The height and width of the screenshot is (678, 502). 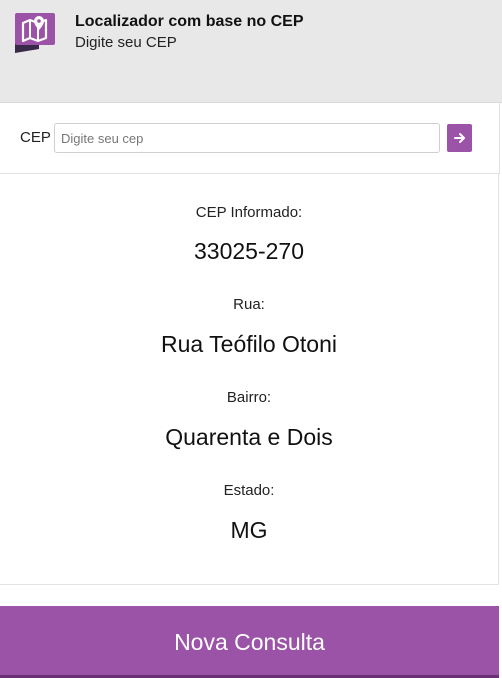 I want to click on street-result-value: Rua Teófilo Otoni, so click(x=248, y=344).